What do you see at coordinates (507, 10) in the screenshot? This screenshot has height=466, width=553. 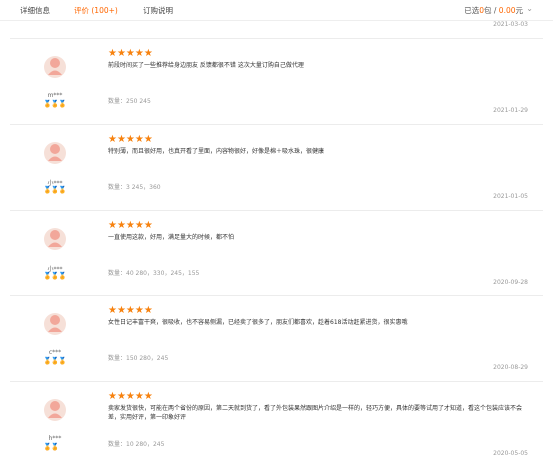 I see `selected-price: 0.00` at bounding box center [507, 10].